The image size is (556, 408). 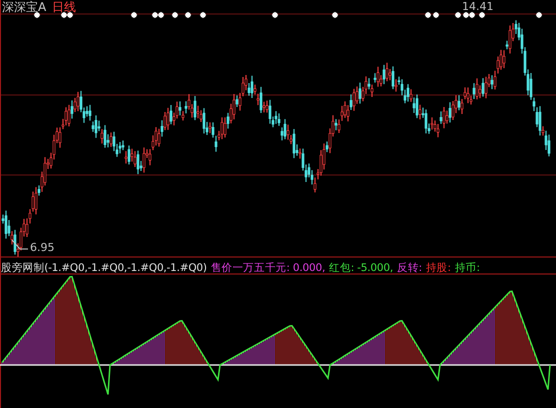 What do you see at coordinates (24, 7) in the screenshot?
I see `stock-name: 深深宝A` at bounding box center [24, 7].